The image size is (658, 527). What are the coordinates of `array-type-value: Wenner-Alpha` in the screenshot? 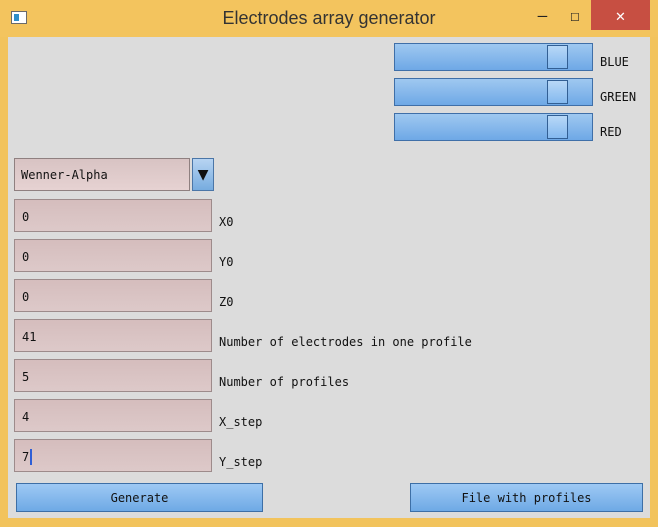 It's located at (64, 175).